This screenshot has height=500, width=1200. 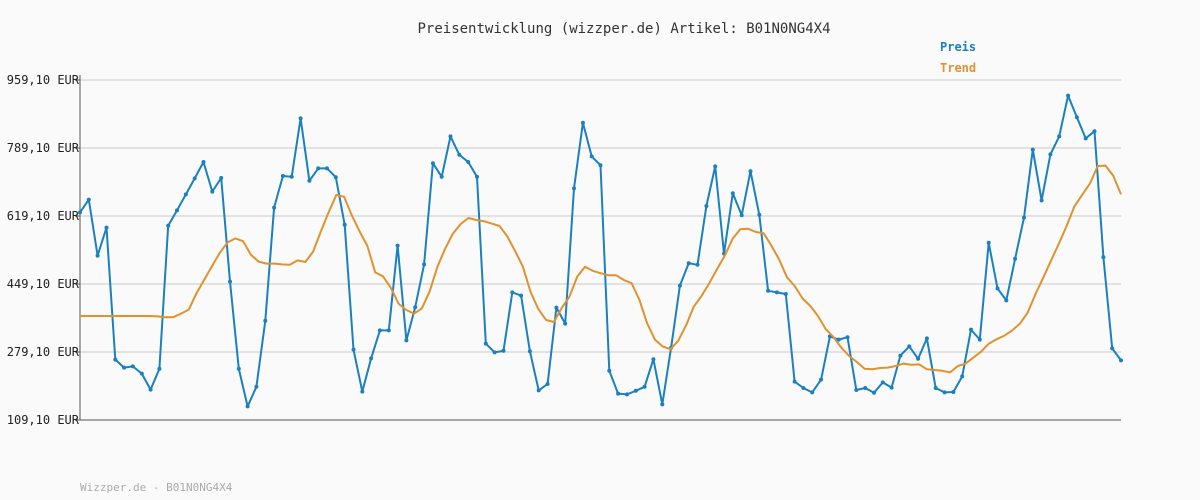 What do you see at coordinates (156, 487) in the screenshot?
I see `footer-text: Wizzper.de - B01N0NG4X4` at bounding box center [156, 487].